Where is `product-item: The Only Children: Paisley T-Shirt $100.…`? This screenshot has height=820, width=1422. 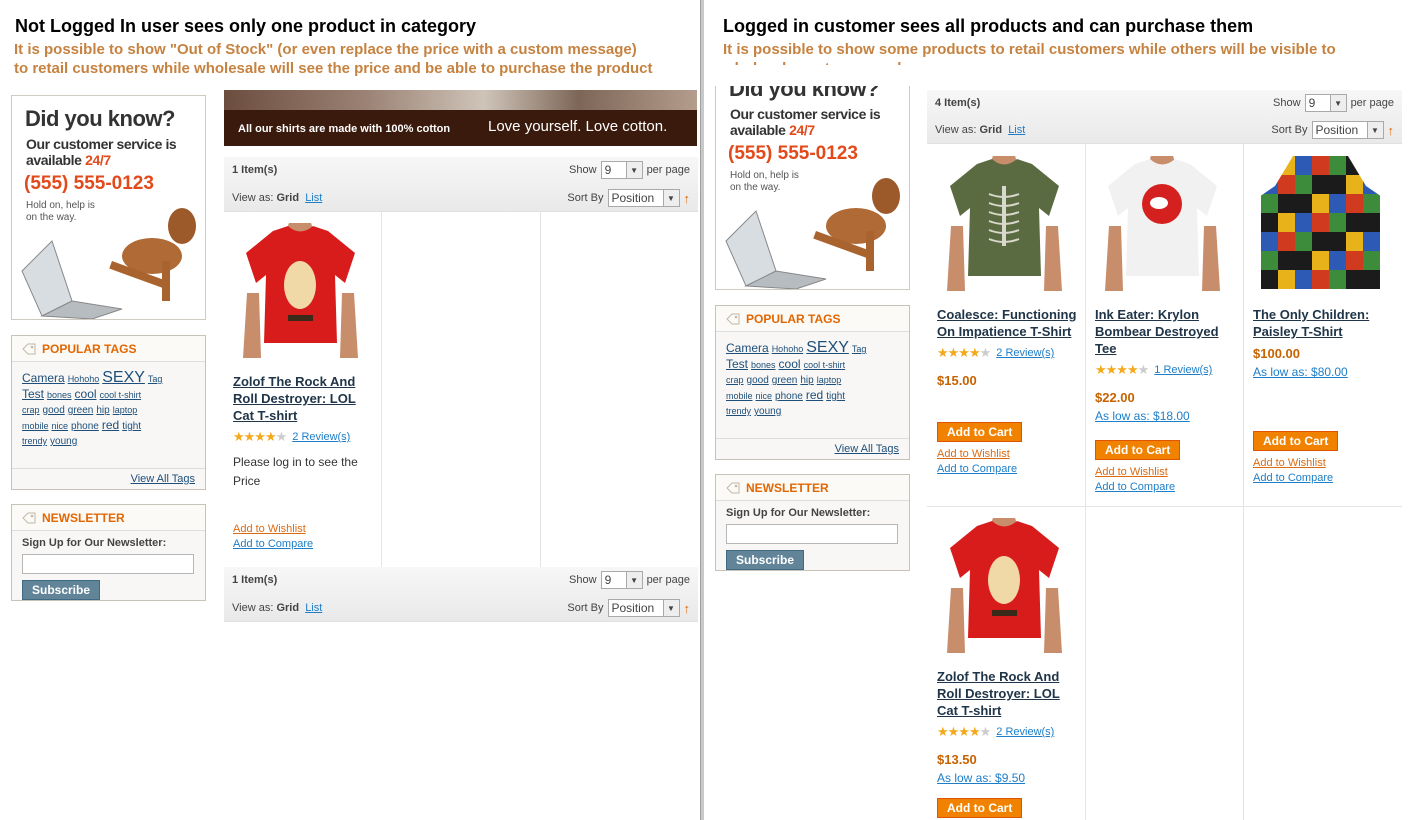
product-item: The Only Children: Paisley T-Shirt $100.… is located at coordinates (1324, 320).